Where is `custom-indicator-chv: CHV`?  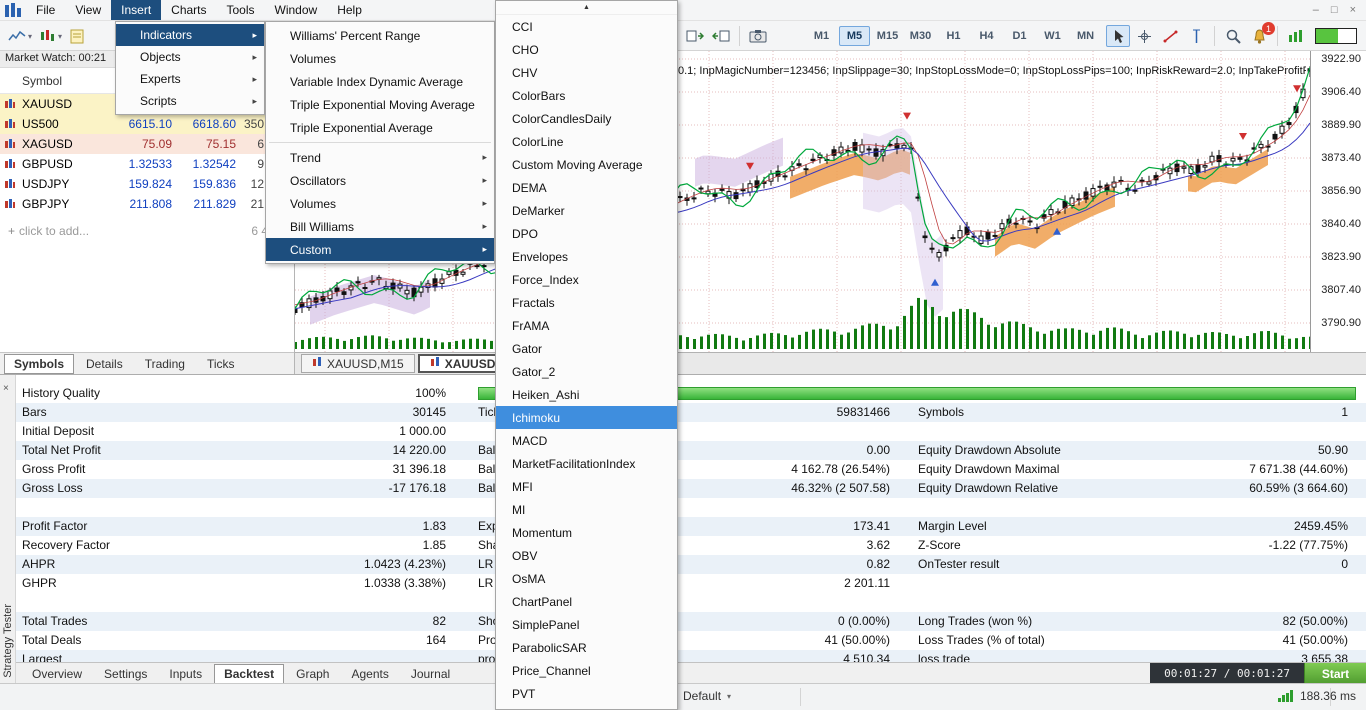 custom-indicator-chv: CHV is located at coordinates (586, 72).